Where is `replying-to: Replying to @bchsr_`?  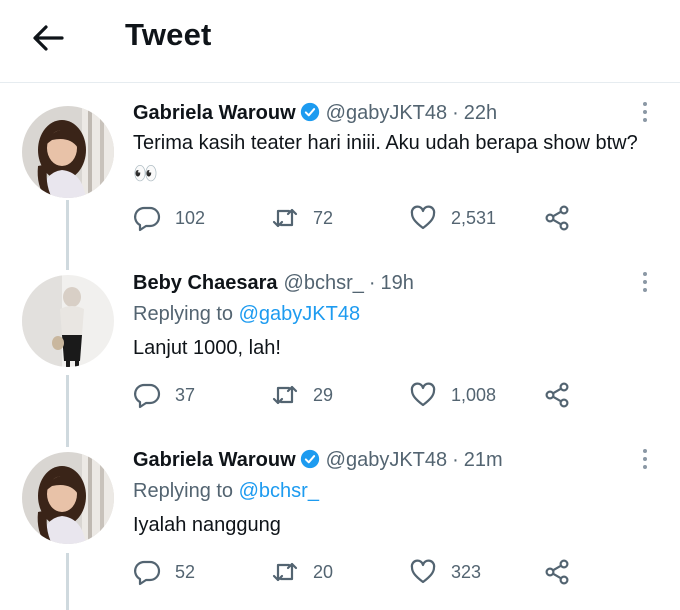 replying-to: Replying to @bchsr_ is located at coordinates (226, 491).